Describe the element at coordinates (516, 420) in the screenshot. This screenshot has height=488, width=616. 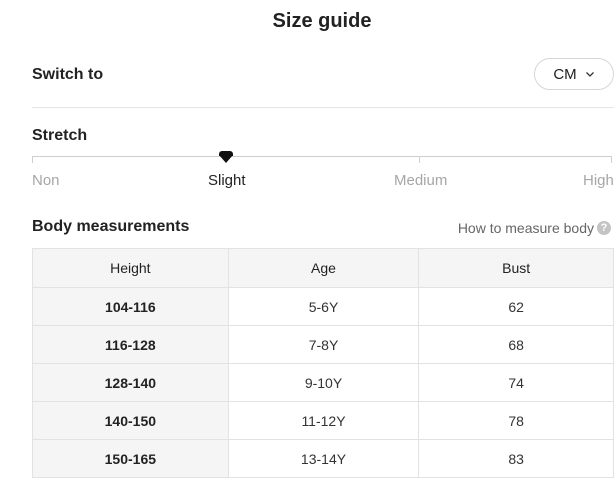
I see `bust-cell: 78` at that location.